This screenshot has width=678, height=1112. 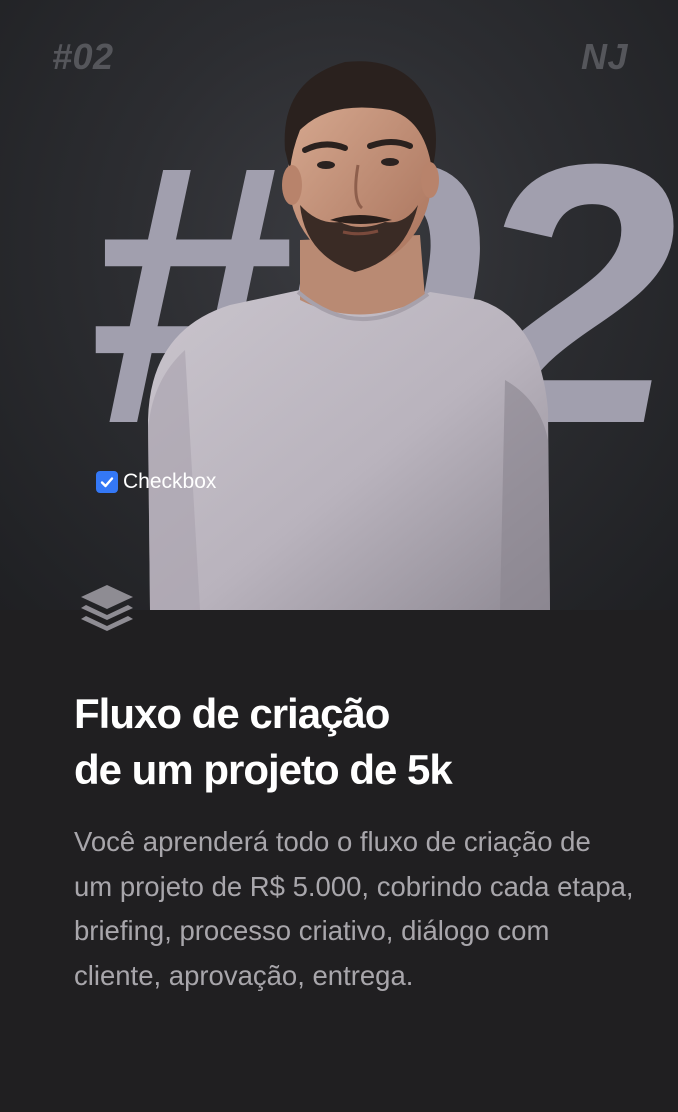 I want to click on checkmark-icon, so click(x=107, y=482).